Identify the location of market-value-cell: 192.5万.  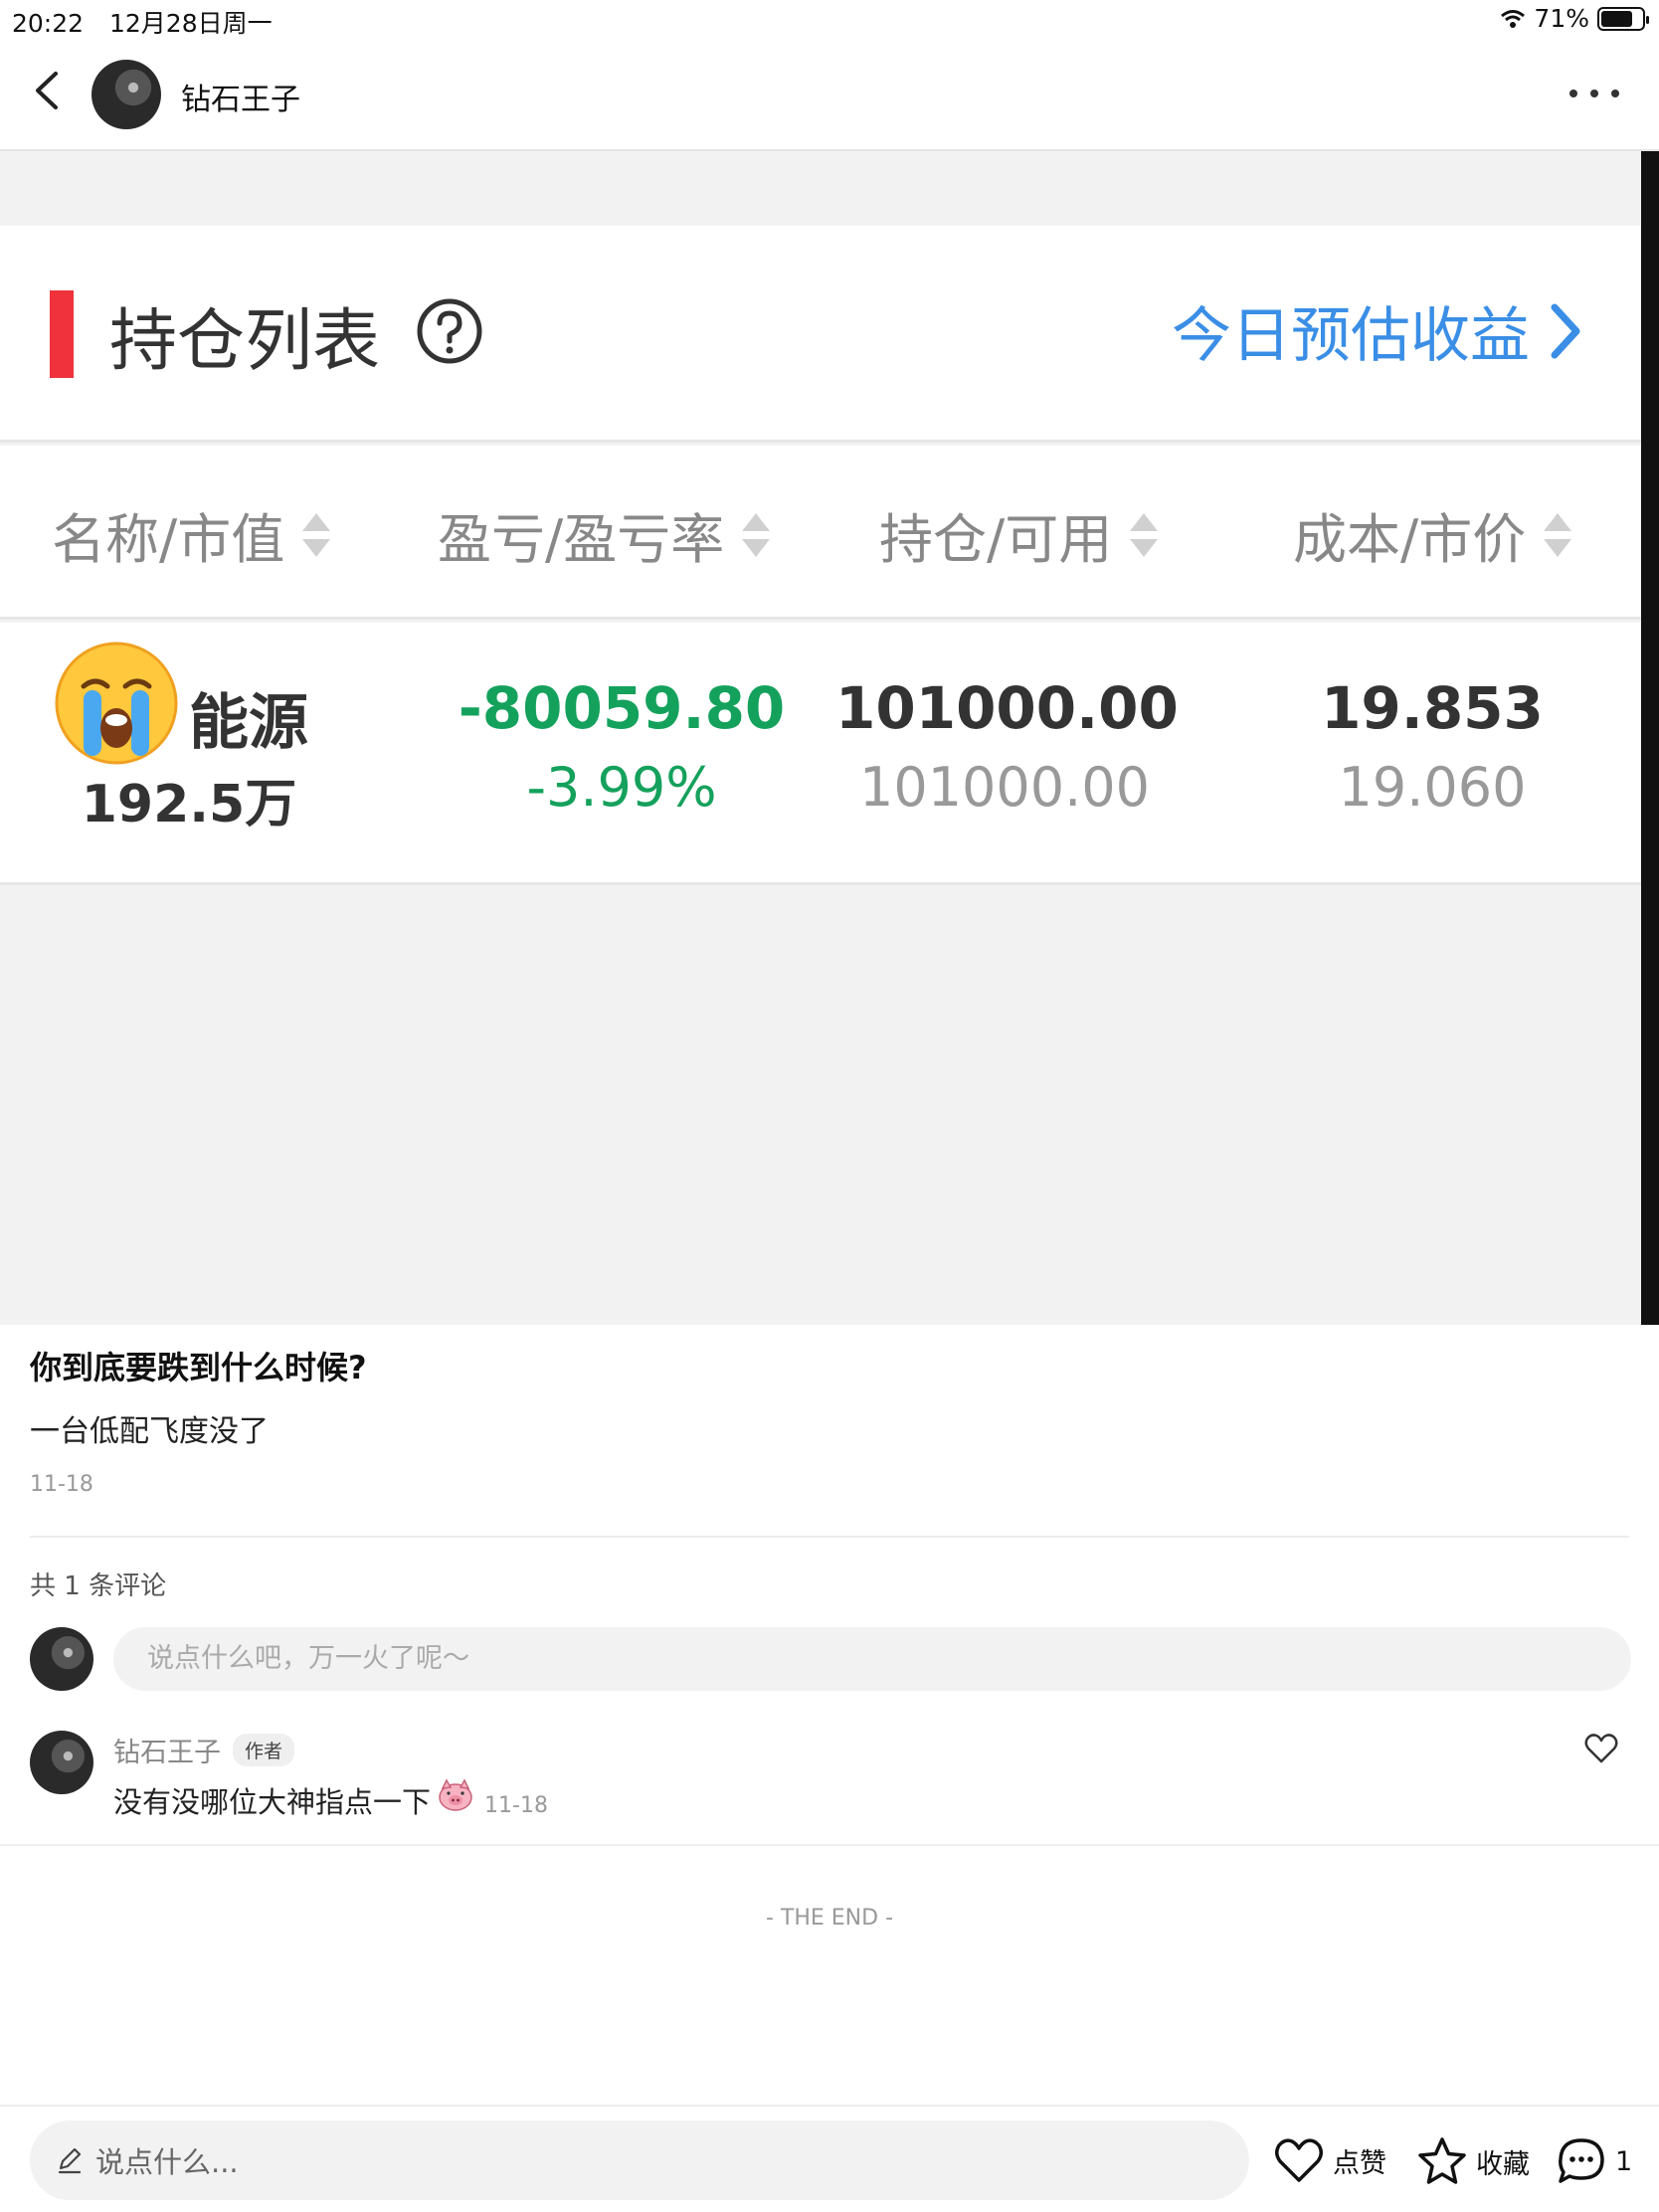
(189, 799).